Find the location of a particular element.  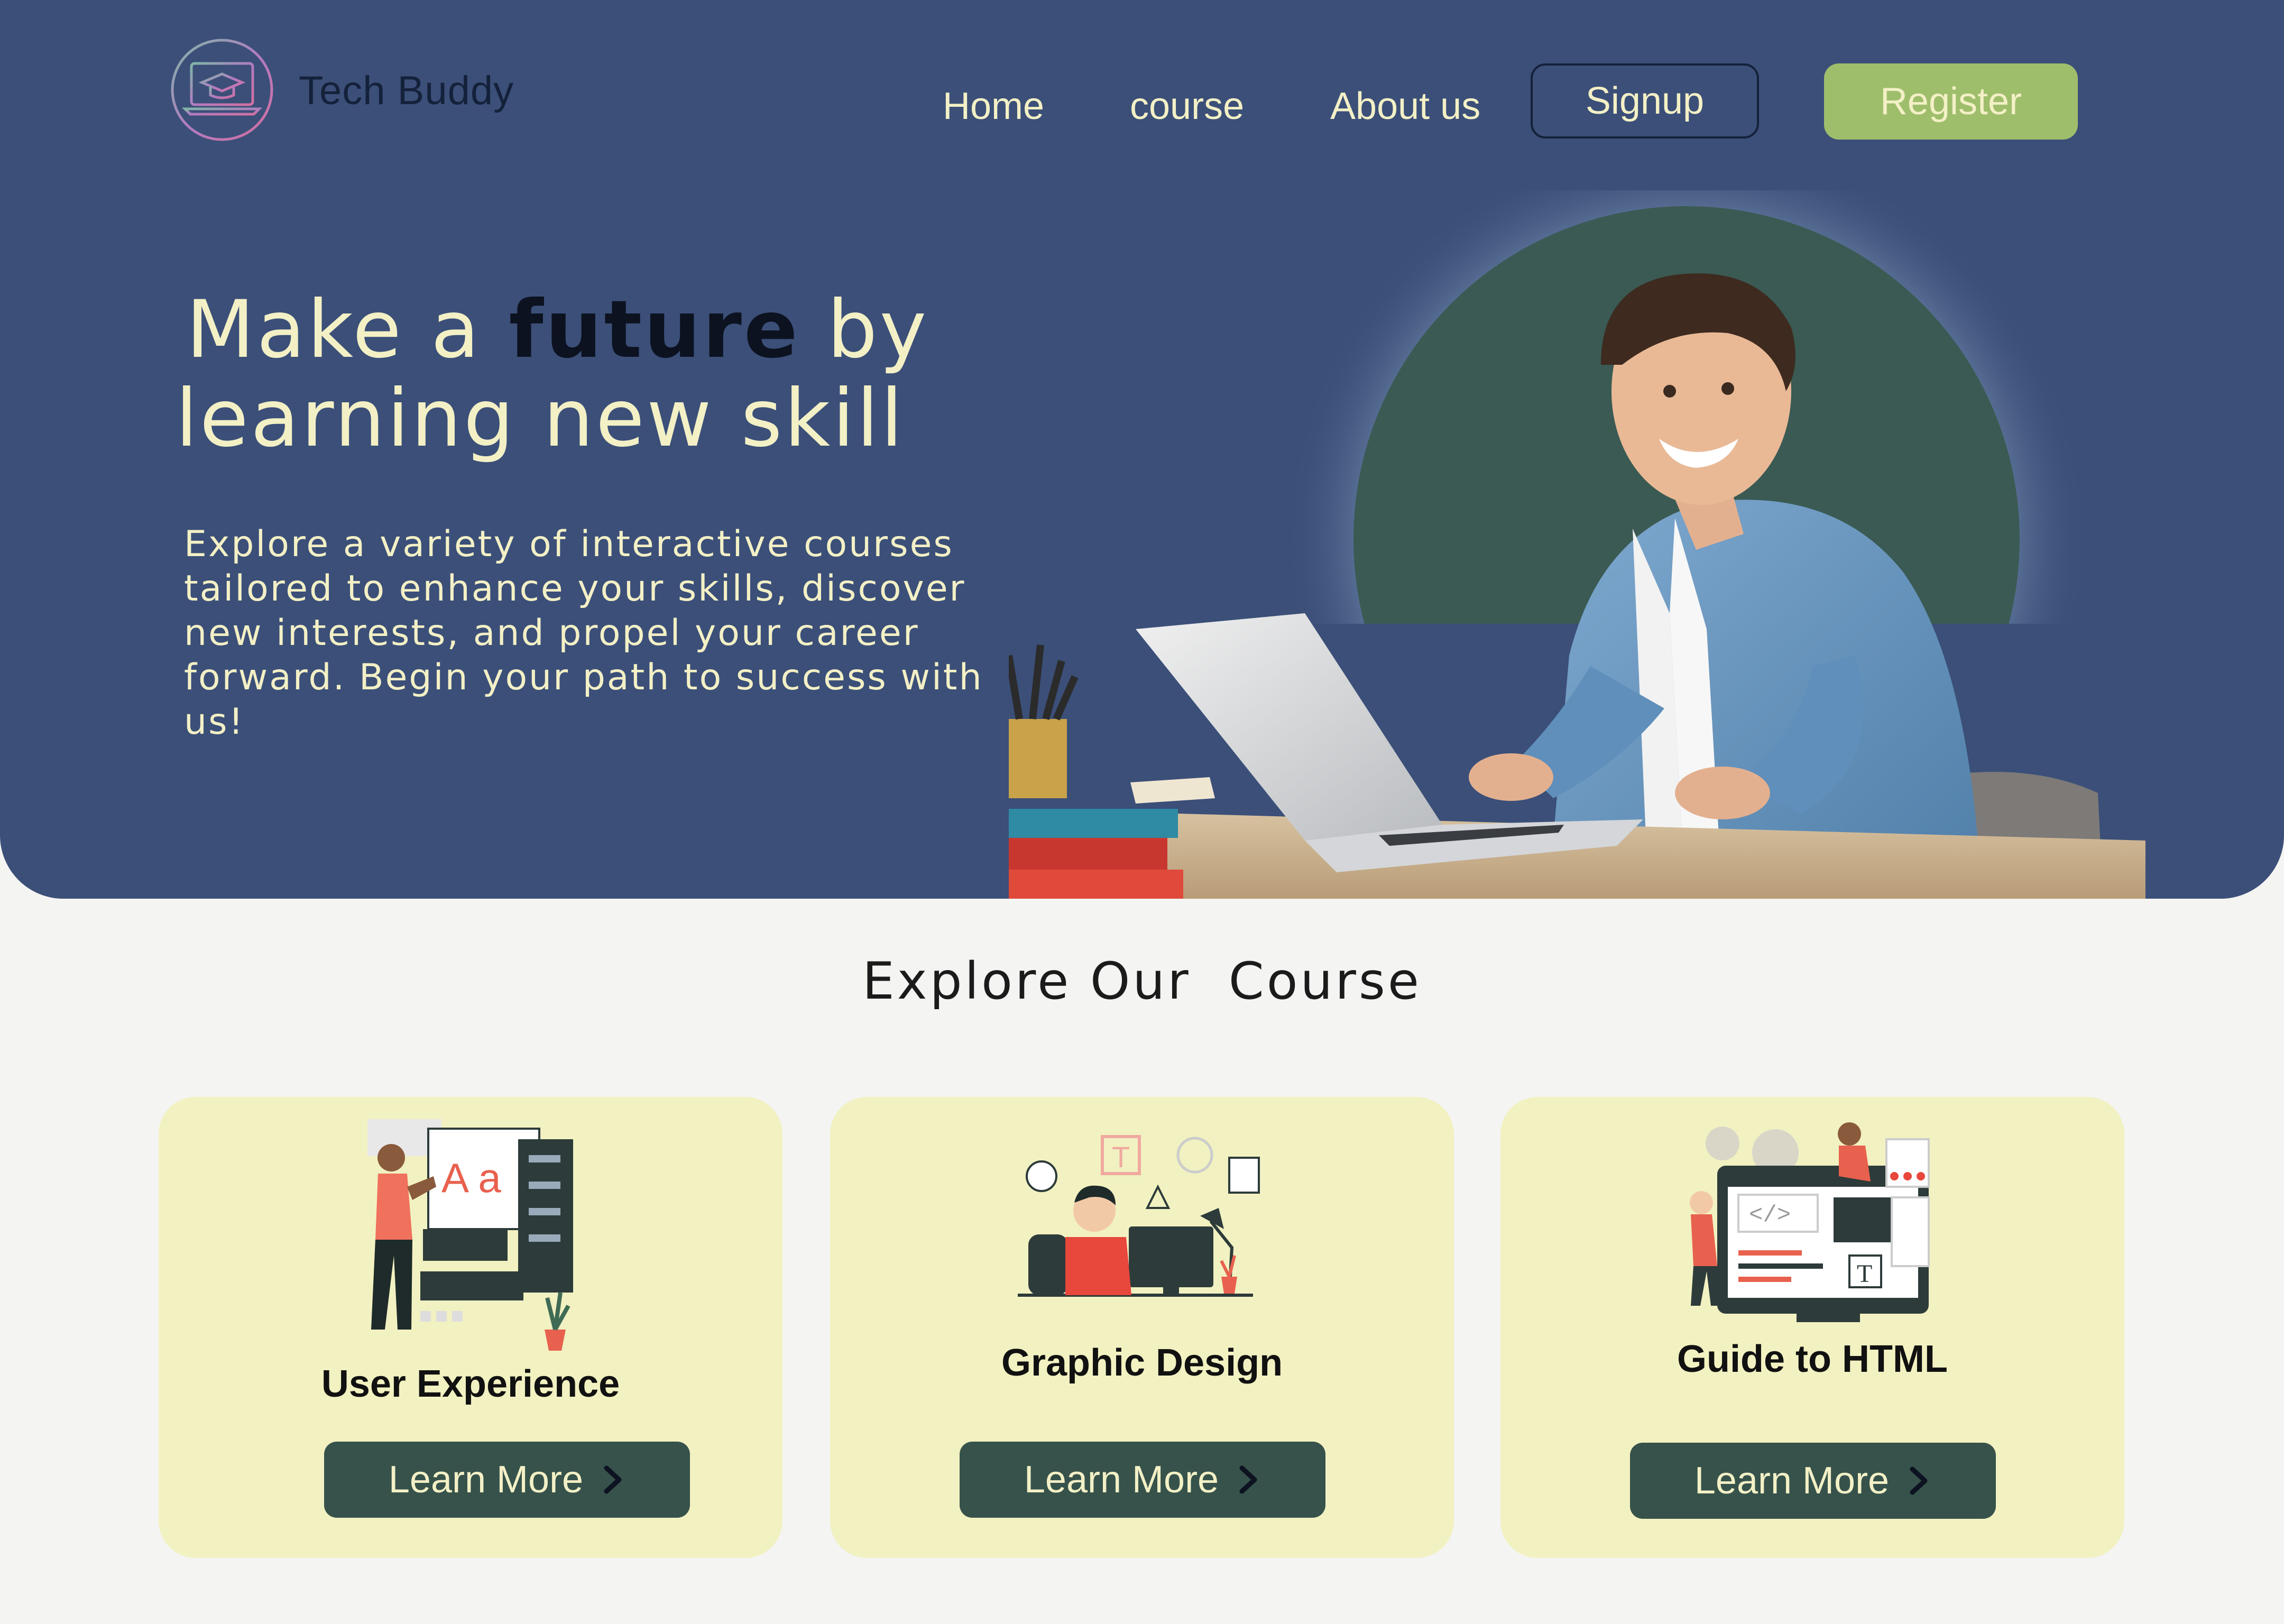

svg-text: A a is located at coordinates (471, 1178).